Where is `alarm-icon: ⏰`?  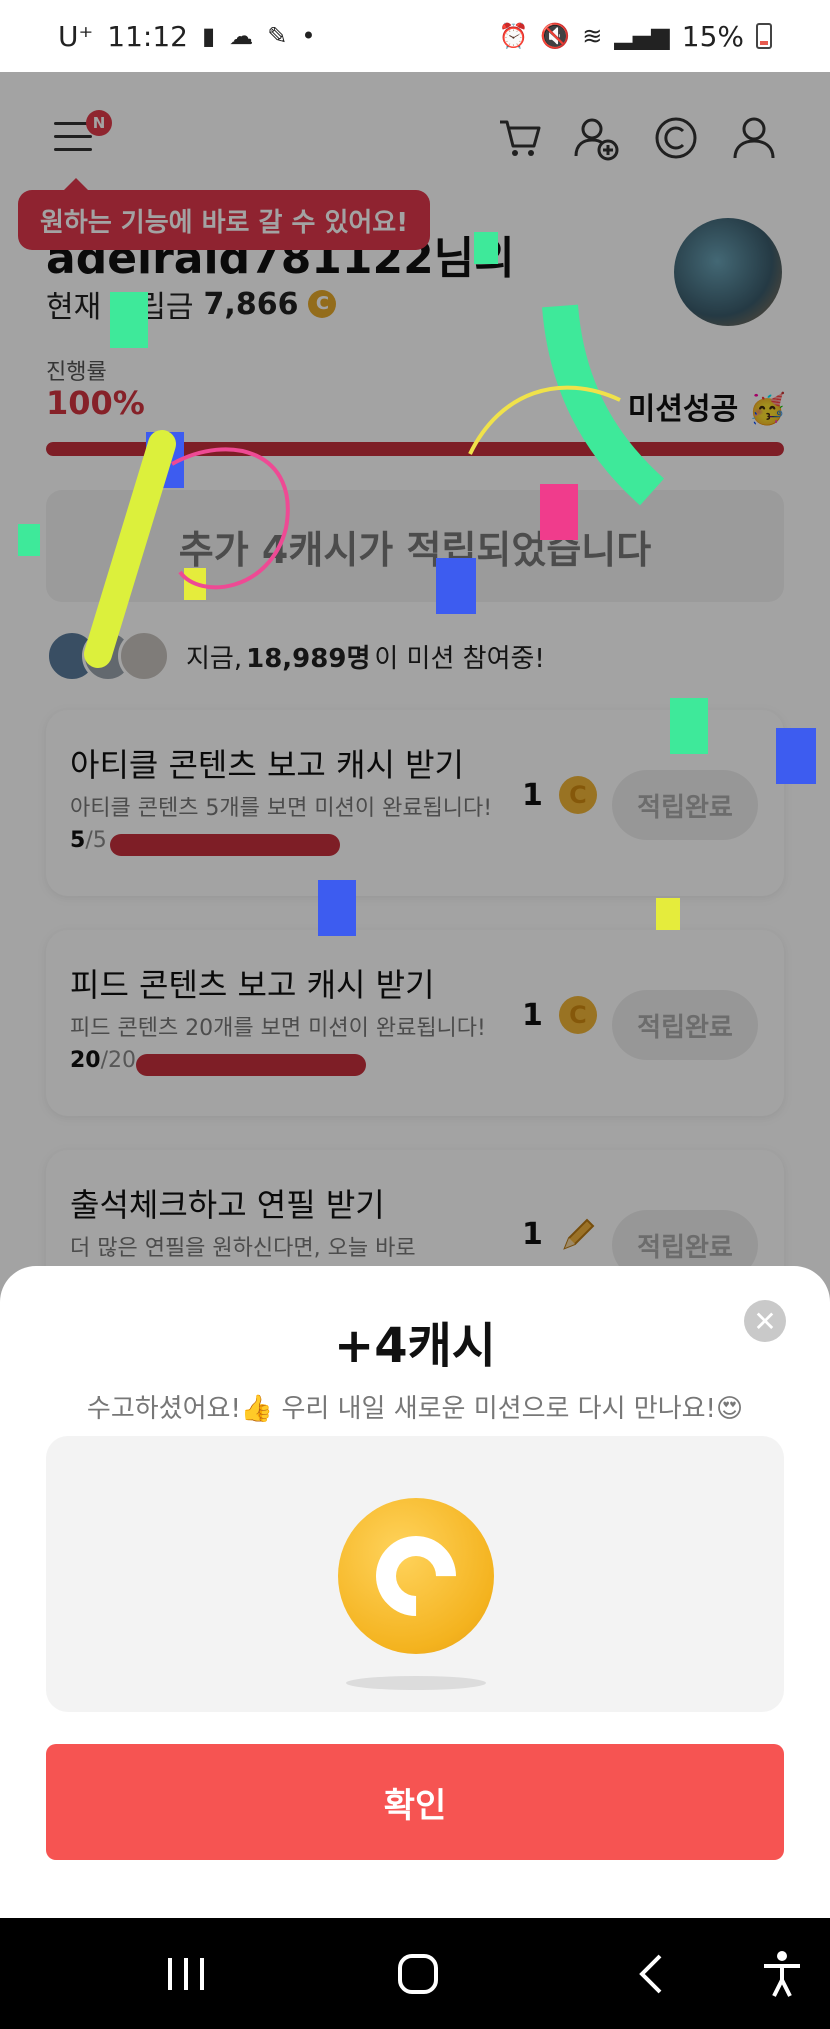
alarm-icon: ⏰ is located at coordinates (513, 36).